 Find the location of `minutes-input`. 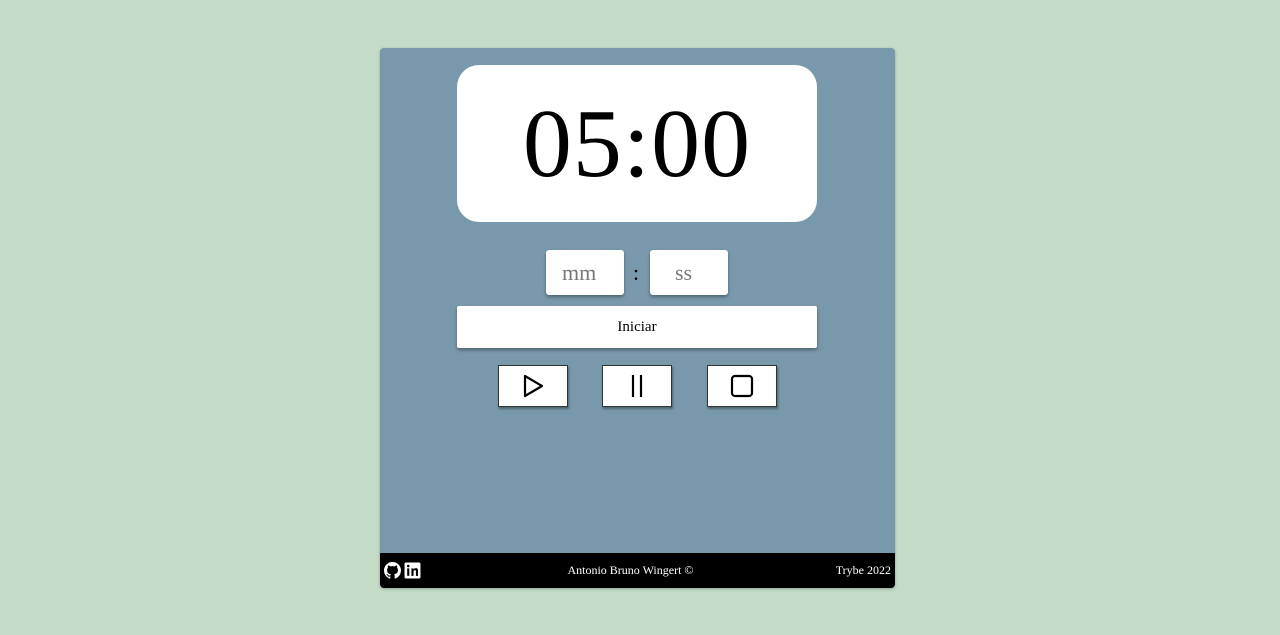

minutes-input is located at coordinates (585, 272).